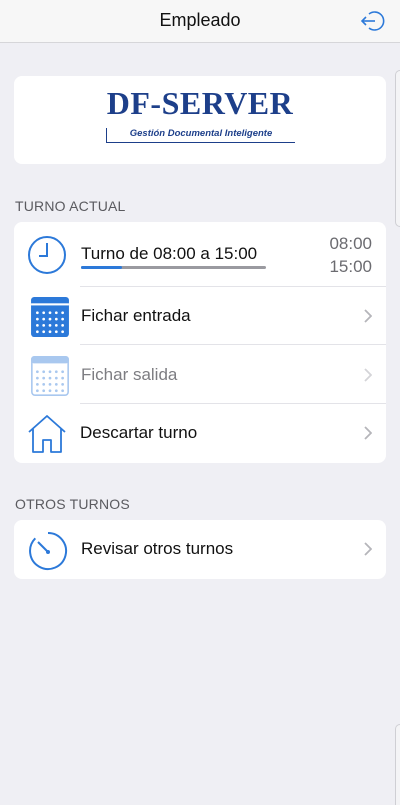 This screenshot has width=400, height=805. What do you see at coordinates (129, 374) in the screenshot?
I see `clock-out-label: Fichar salida` at bounding box center [129, 374].